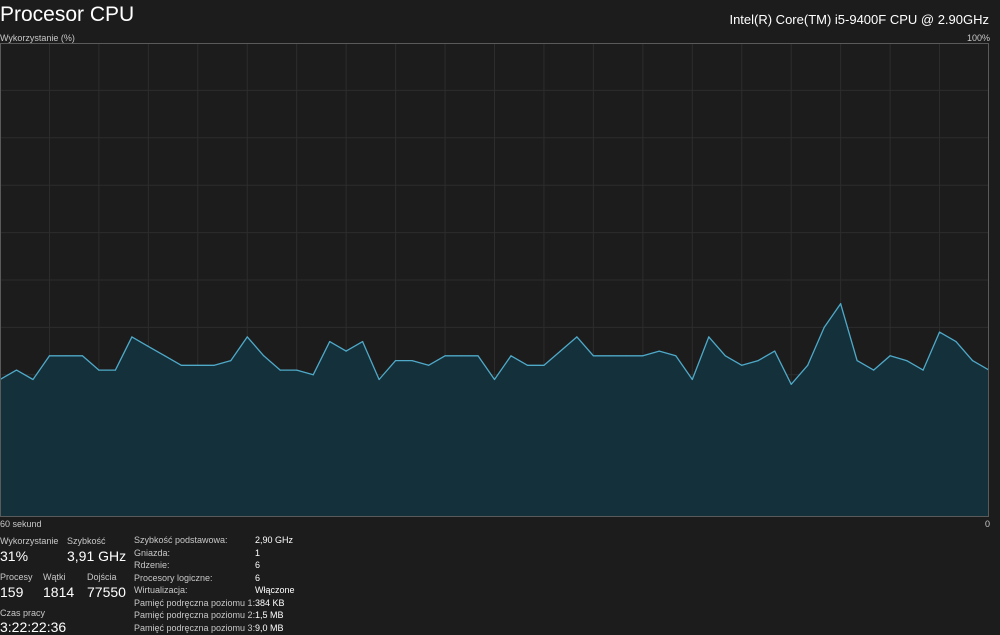 This screenshot has width=1000, height=635. What do you see at coordinates (37, 38) in the screenshot?
I see `y-axis-label: Wykorzystanie (%)` at bounding box center [37, 38].